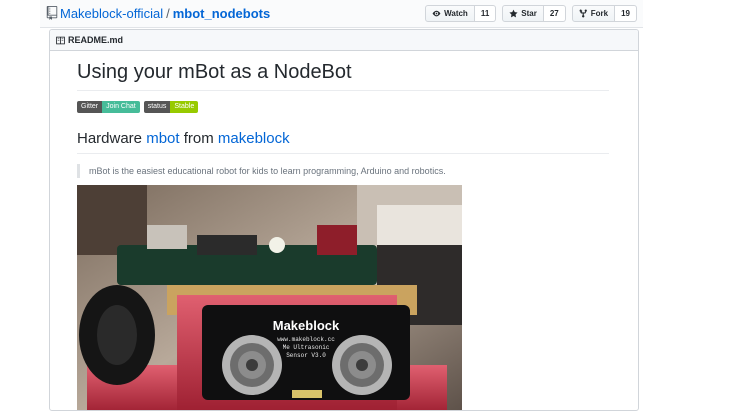 Image resolution: width=755 pixels, height=411 pixels. I want to click on book-icon, so click(60, 40).